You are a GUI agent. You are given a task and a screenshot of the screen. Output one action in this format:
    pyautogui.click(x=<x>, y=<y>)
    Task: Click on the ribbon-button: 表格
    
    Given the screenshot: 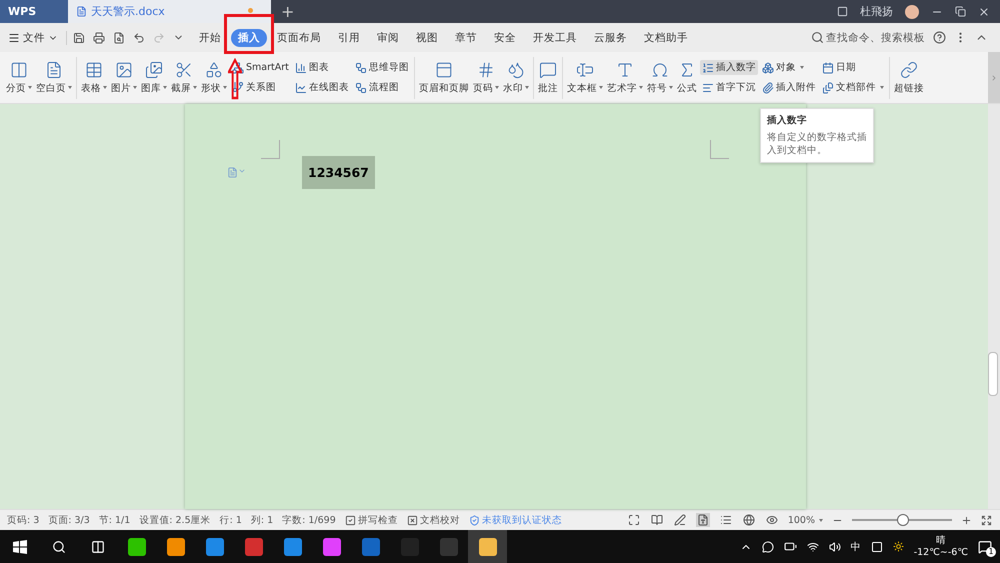 What is the action you would take?
    pyautogui.click(x=94, y=77)
    